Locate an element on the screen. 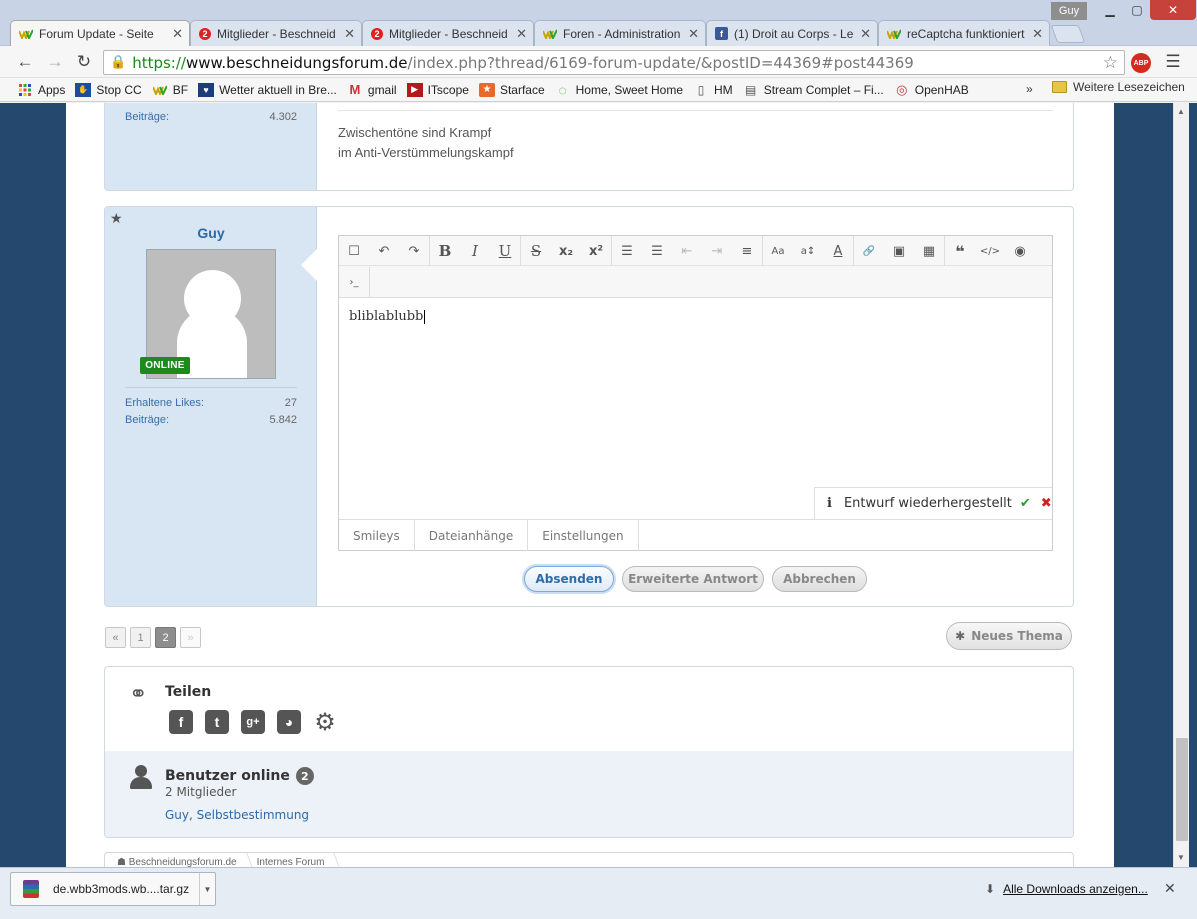  tab-forum-update: Forum Update - Seite ✕ is located at coordinates (100, 33).